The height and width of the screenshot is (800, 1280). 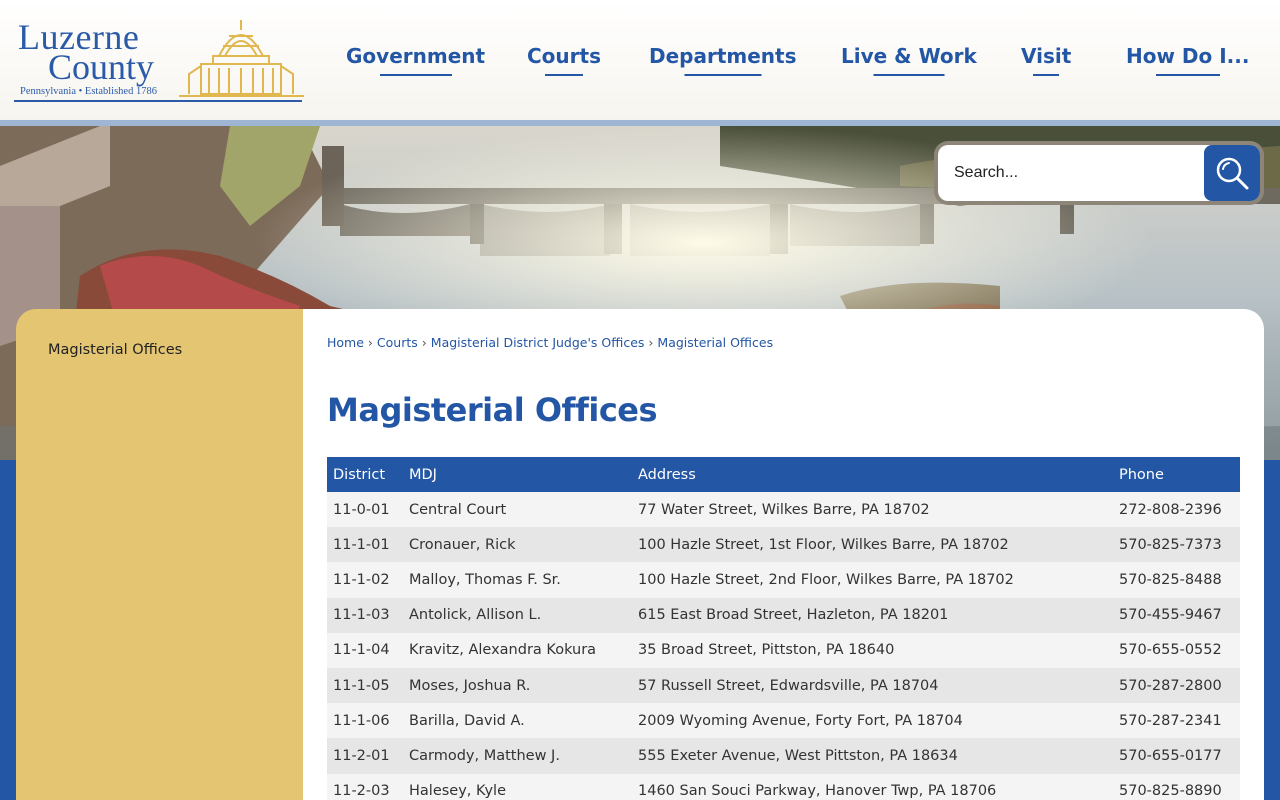 I want to click on search-inner, so click(x=1099, y=173).